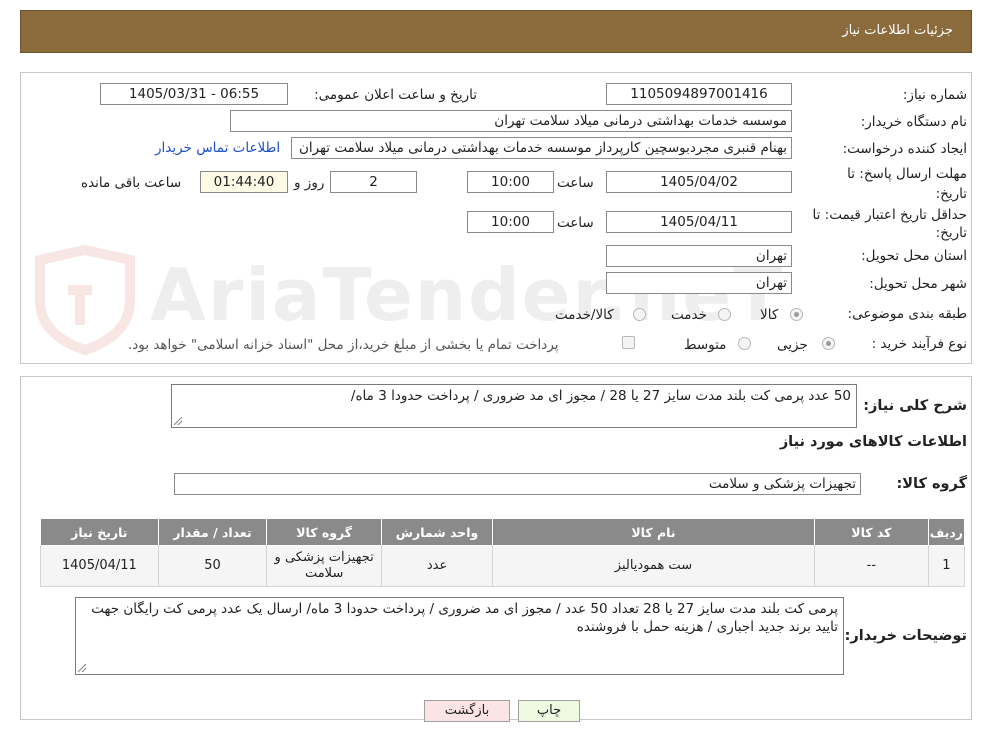  Describe the element at coordinates (309, 183) in the screenshot. I see `days-label: روز و` at that location.